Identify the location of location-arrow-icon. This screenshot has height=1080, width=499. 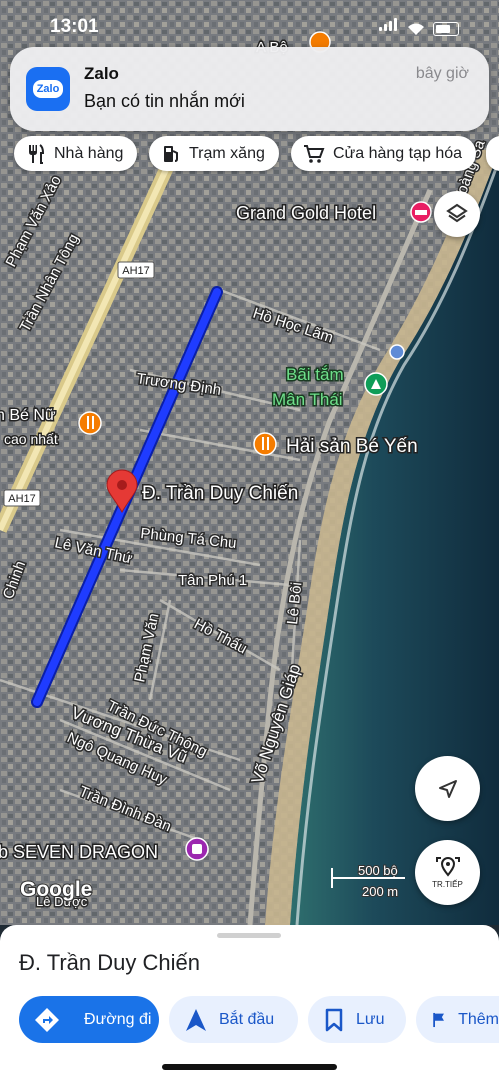
(447, 788).